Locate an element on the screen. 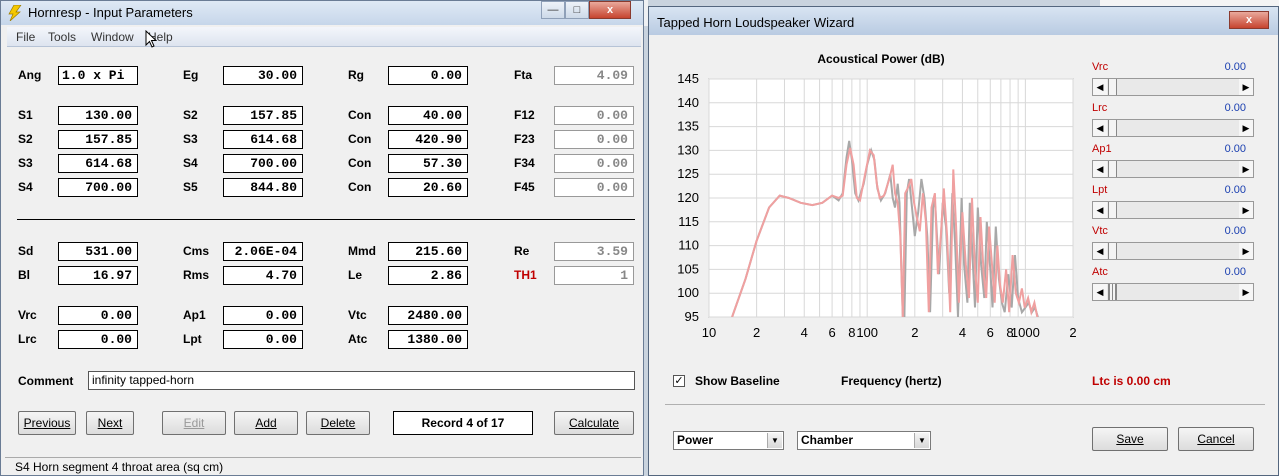 Image resolution: width=1279 pixels, height=476 pixels. param-label: S1 is located at coordinates (25, 115).